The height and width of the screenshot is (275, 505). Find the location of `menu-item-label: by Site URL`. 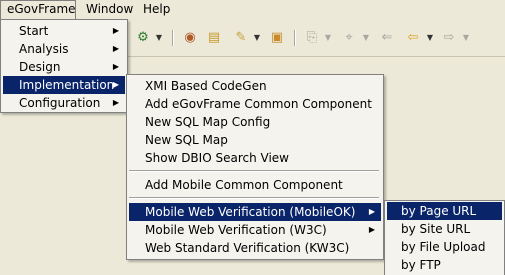

menu-item-label: by Site URL is located at coordinates (436, 229).